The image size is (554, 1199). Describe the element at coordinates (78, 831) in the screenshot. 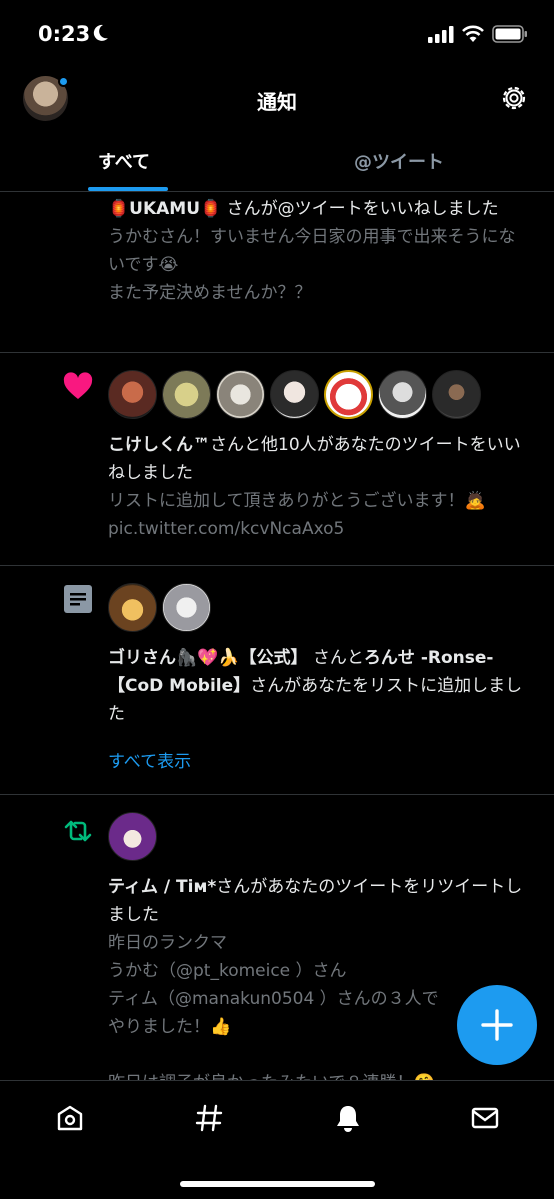

I see `retweet-icon` at that location.